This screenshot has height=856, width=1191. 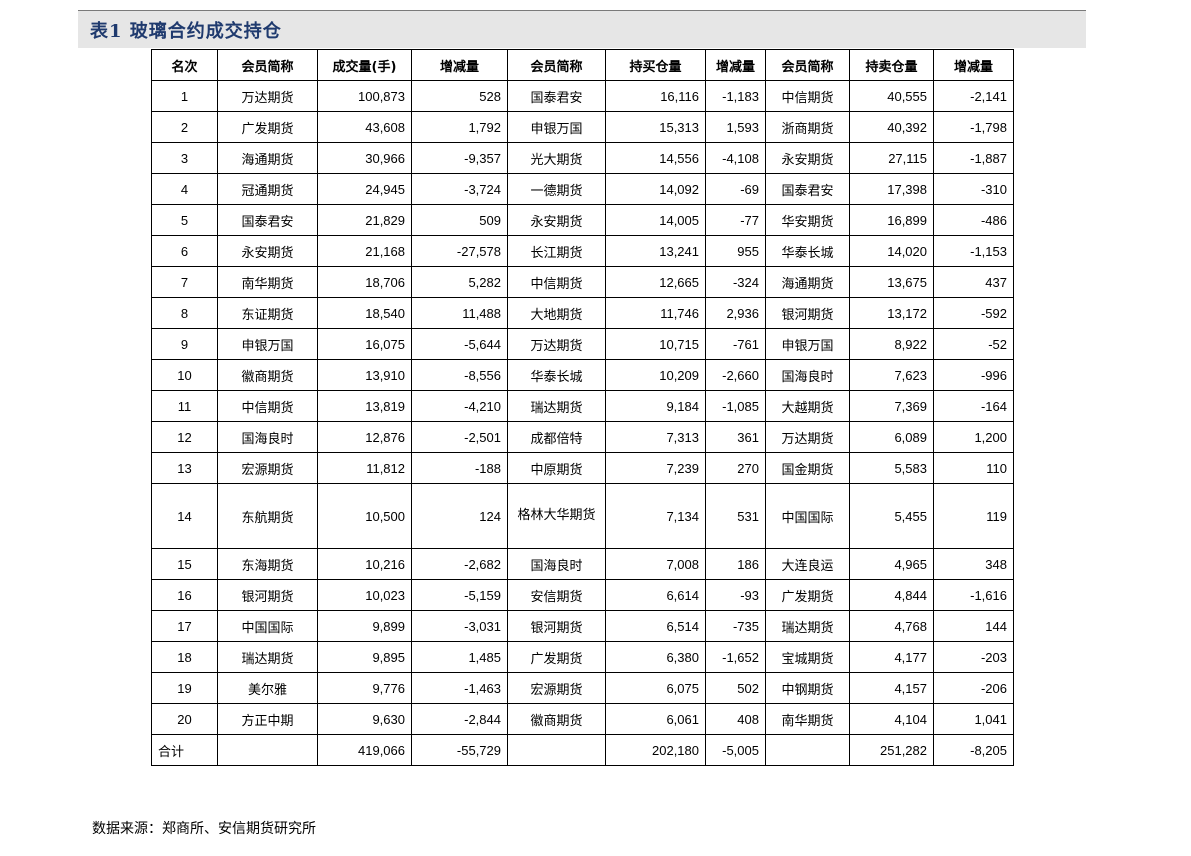 What do you see at coordinates (459, 127) in the screenshot?
I see `volume-change-cell: 1,792` at bounding box center [459, 127].